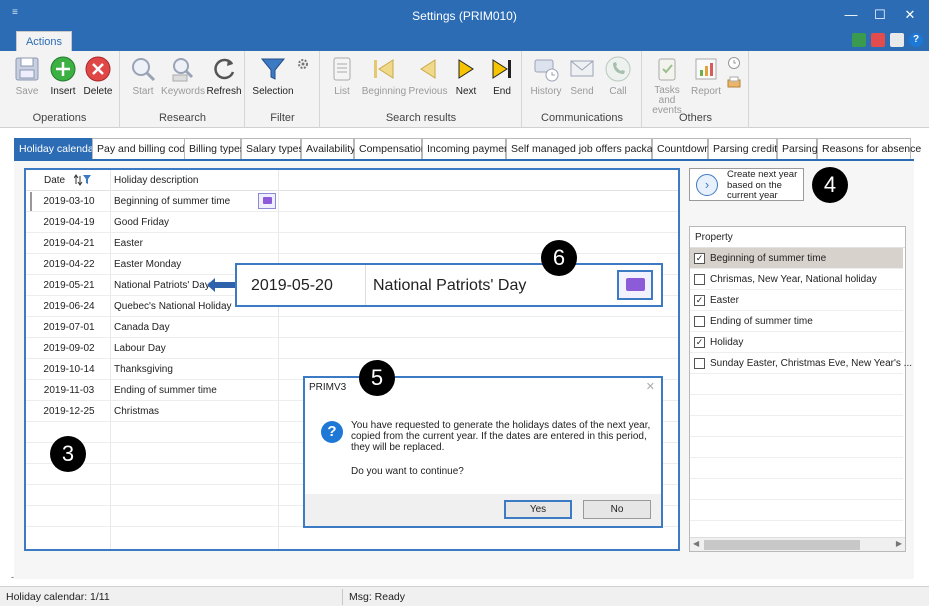  What do you see at coordinates (546, 76) in the screenshot?
I see `history-button: History` at bounding box center [546, 76].